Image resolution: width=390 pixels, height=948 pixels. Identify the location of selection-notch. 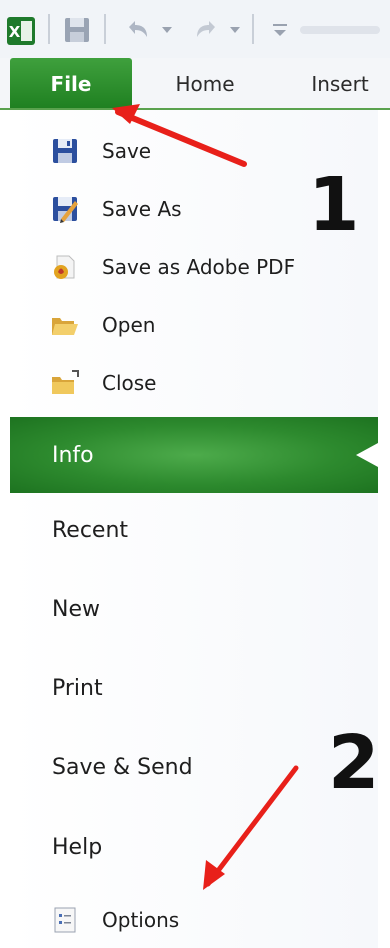
(367, 455).